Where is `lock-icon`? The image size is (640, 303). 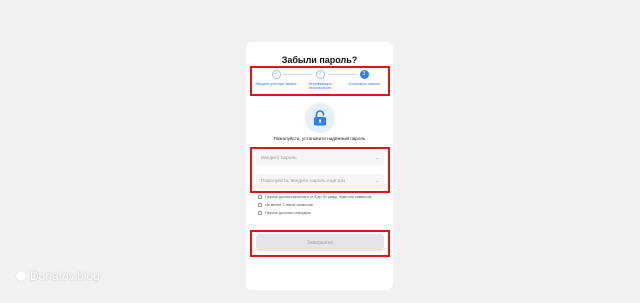 lock-icon is located at coordinates (320, 118).